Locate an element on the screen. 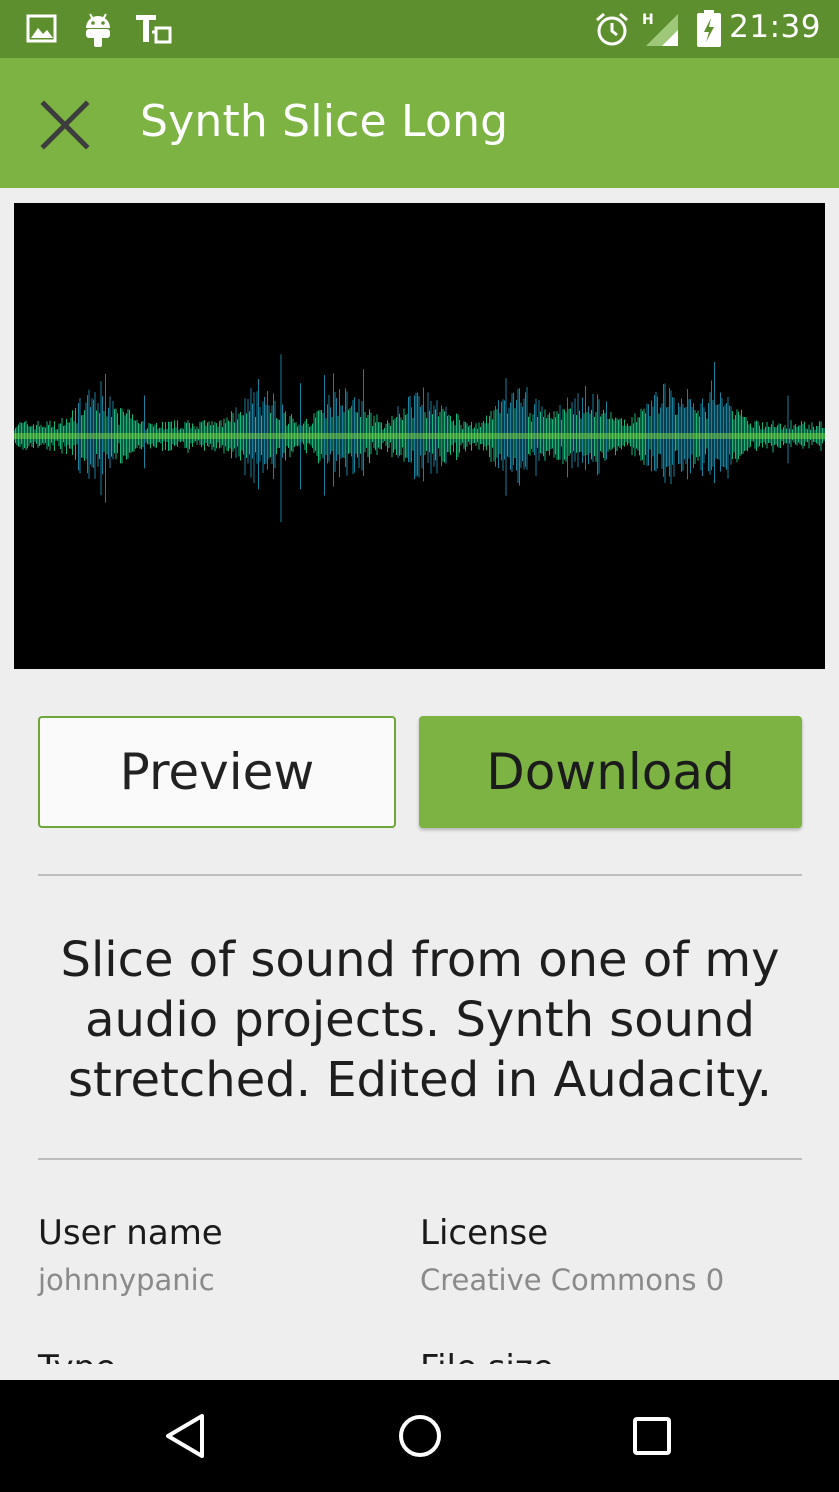 This screenshot has width=839, height=1492. app-bar: Synth Slice Long is located at coordinates (419, 123).